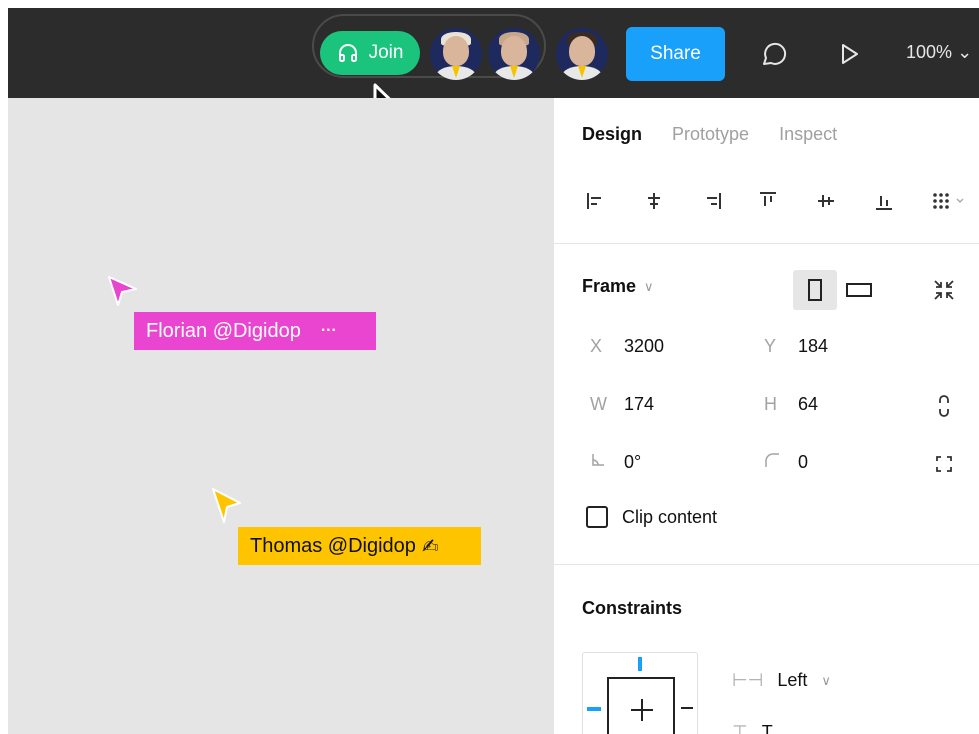 Image resolution: width=979 pixels, height=734 pixels. Describe the element at coordinates (740, 728) in the screenshot. I see `vertical-constraint-icon: ⊤` at that location.